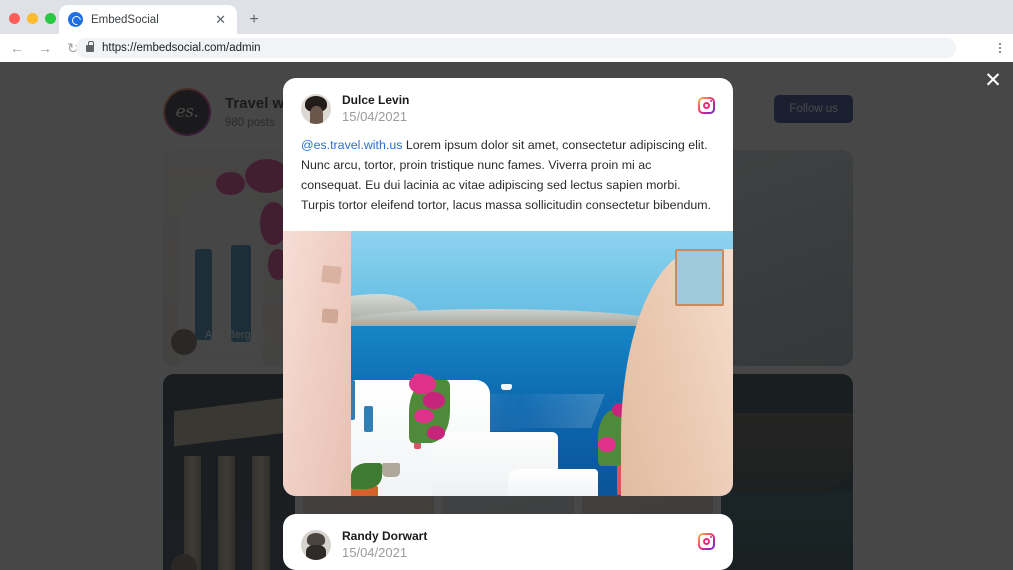 The height and width of the screenshot is (570, 1013). Describe the element at coordinates (993, 80) in the screenshot. I see `close-icon: ✕` at that location.